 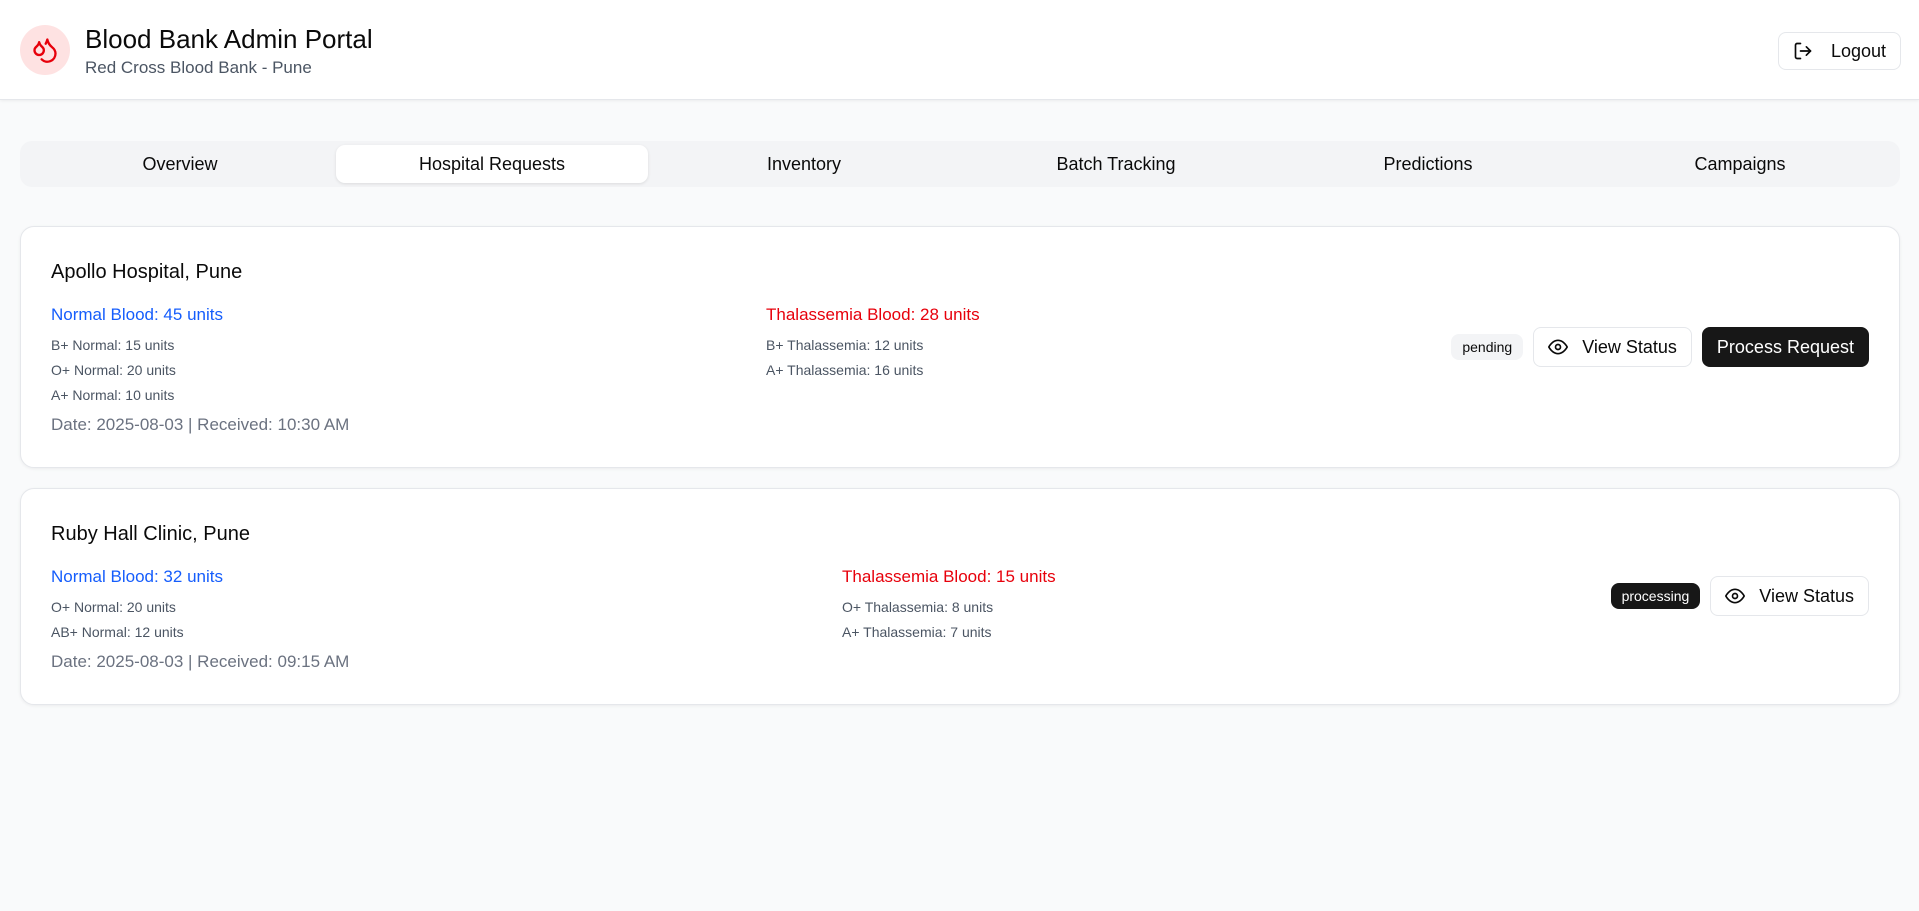 What do you see at coordinates (804, 164) in the screenshot?
I see `tab-inventory: Inventory` at bounding box center [804, 164].